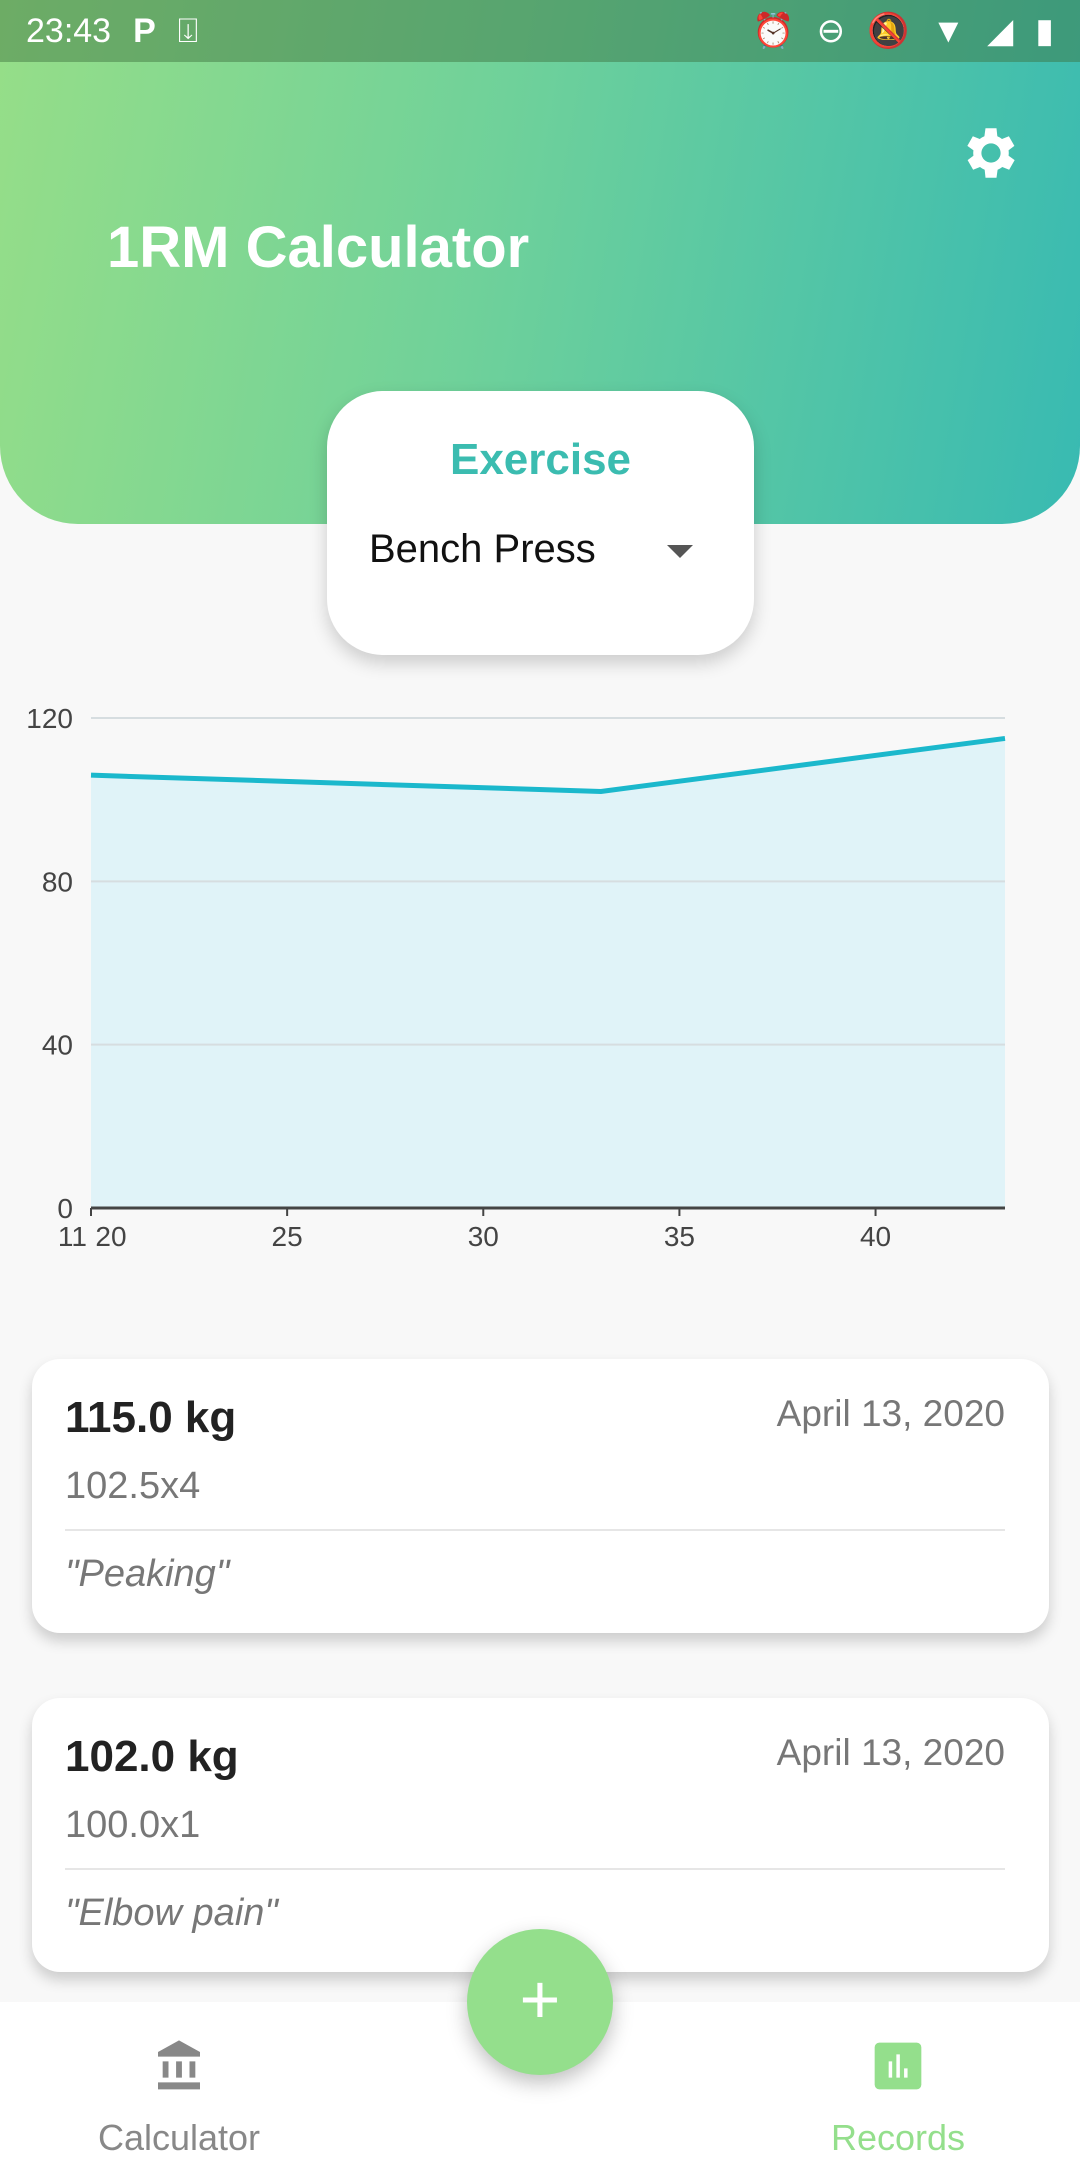  I want to click on x-tick-label: 35, so click(679, 1235).